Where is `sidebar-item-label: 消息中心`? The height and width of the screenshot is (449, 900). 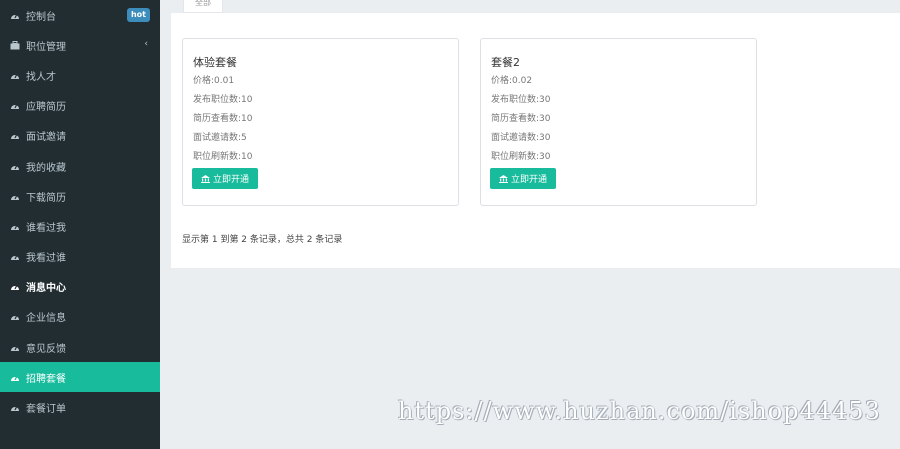
sidebar-item-label: 消息中心 is located at coordinates (46, 289).